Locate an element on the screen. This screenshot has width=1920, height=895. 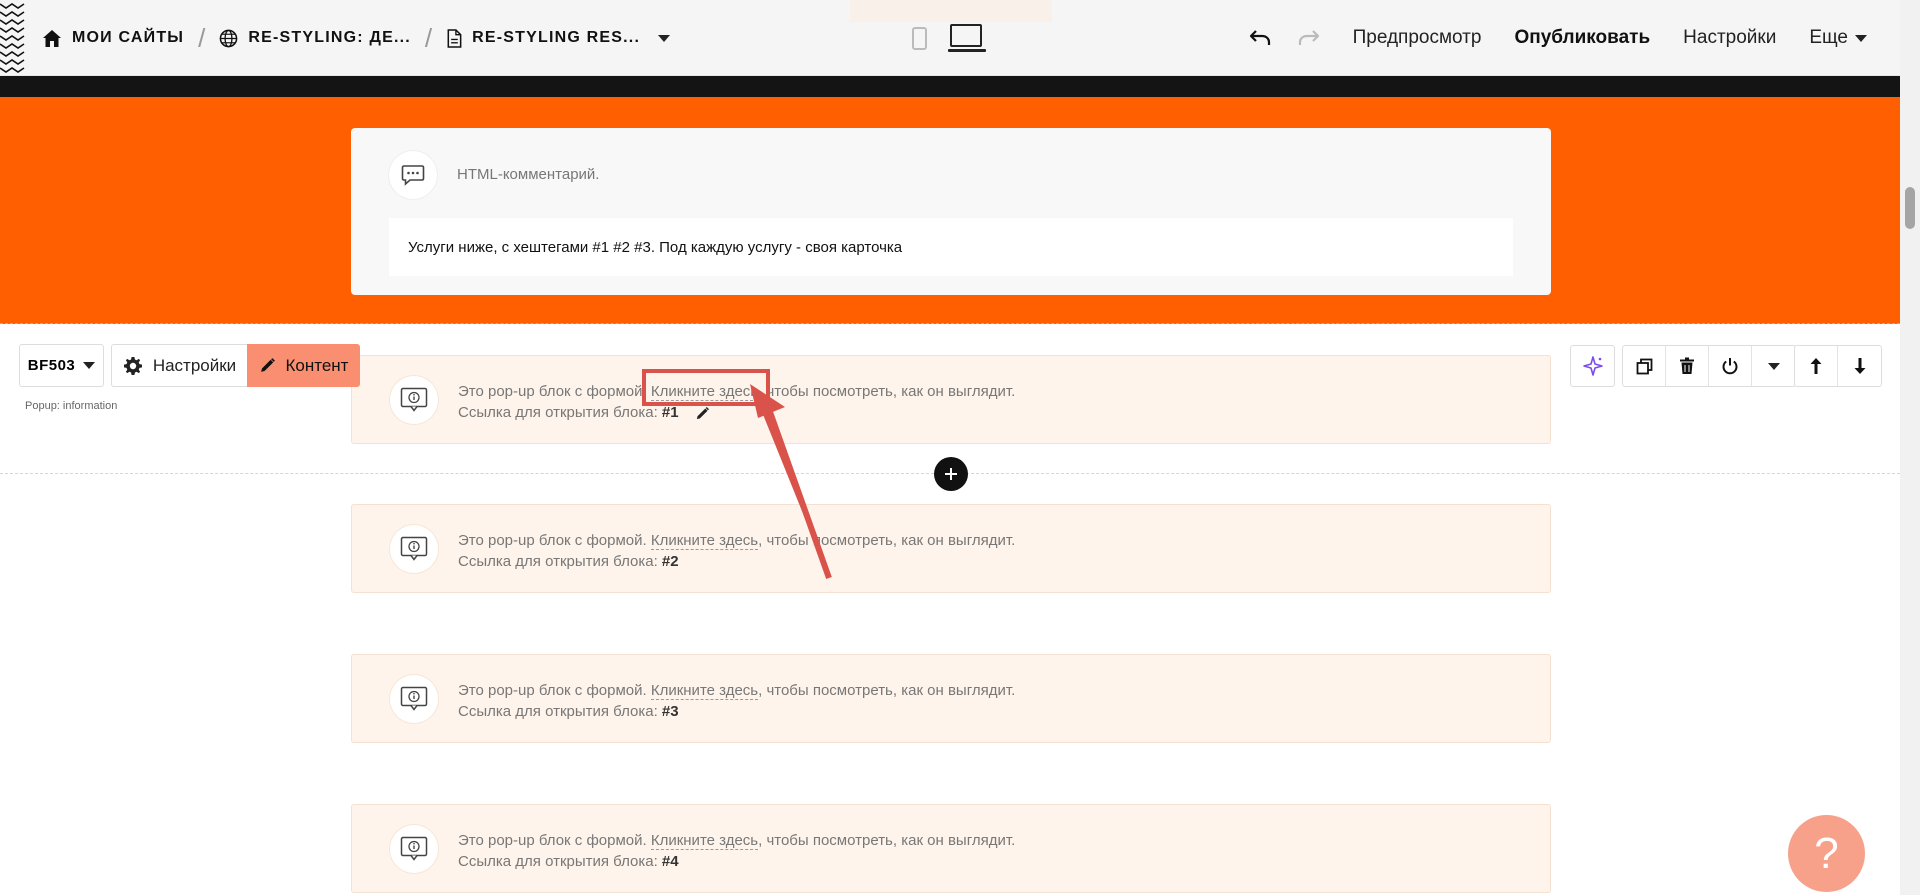
arrow-down-icon is located at coordinates (1859, 366).